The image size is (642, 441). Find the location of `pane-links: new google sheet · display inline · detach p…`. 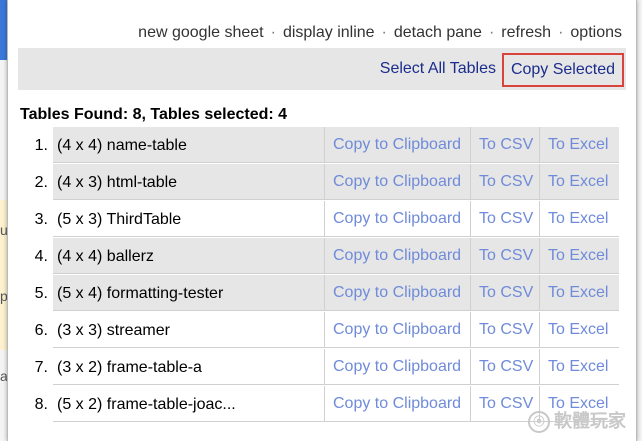

pane-links: new google sheet · display inline · detach p… is located at coordinates (380, 33).